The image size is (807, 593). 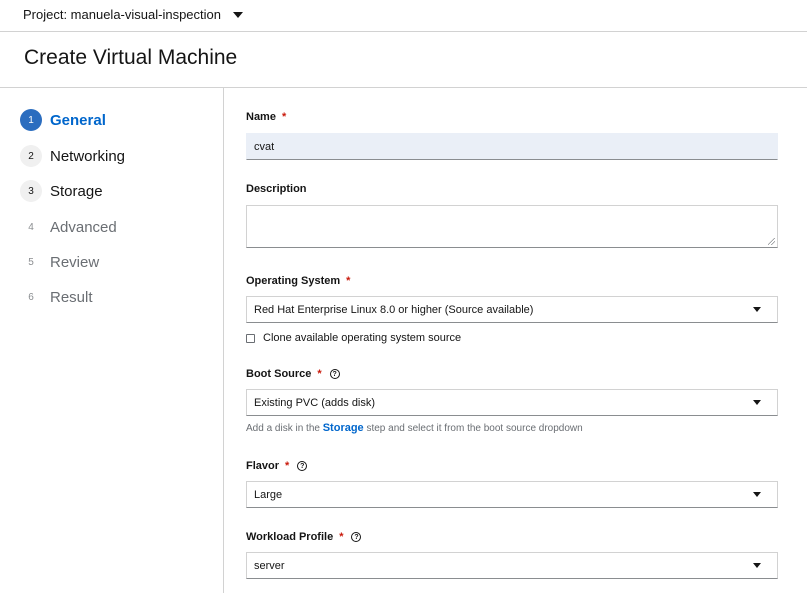 I want to click on step-label: Storage, so click(x=76, y=191).